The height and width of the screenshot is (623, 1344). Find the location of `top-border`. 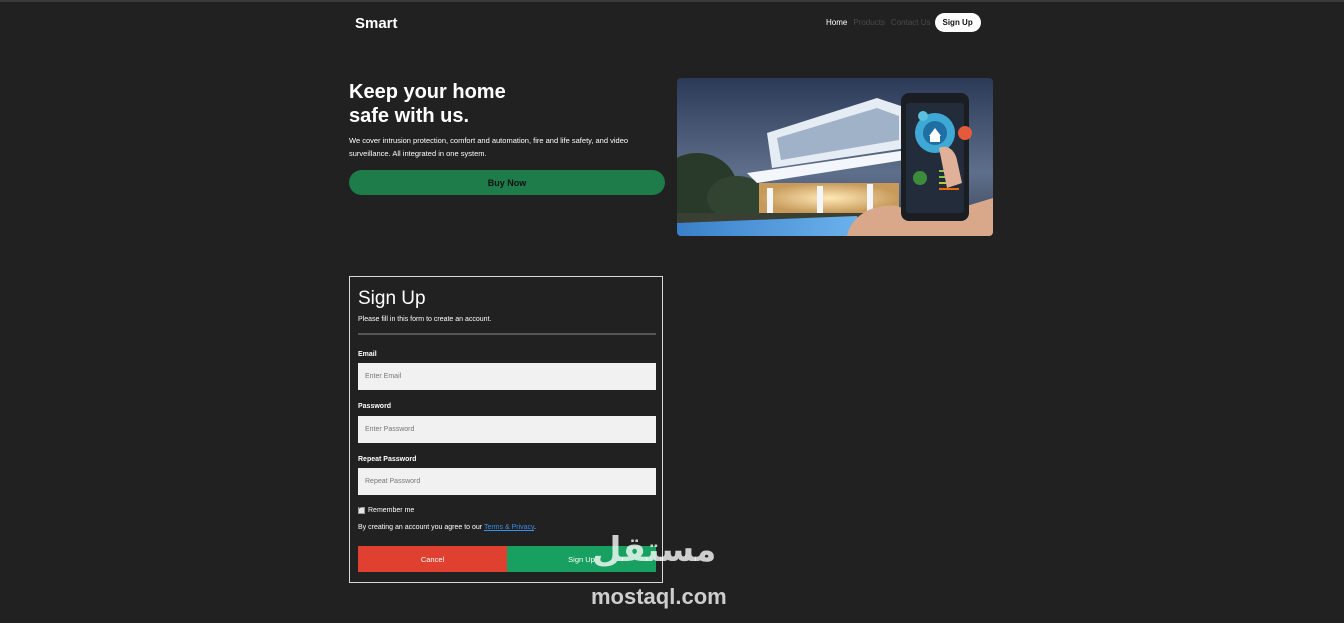

top-border is located at coordinates (672, 1).